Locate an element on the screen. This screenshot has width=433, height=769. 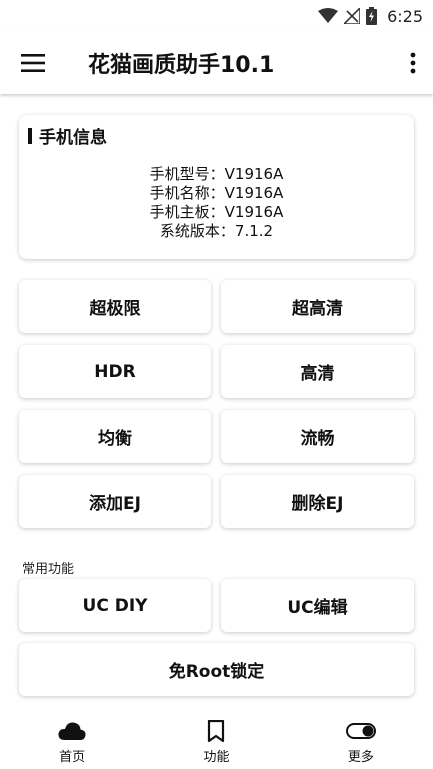
no-signal-icon is located at coordinates (352, 16).